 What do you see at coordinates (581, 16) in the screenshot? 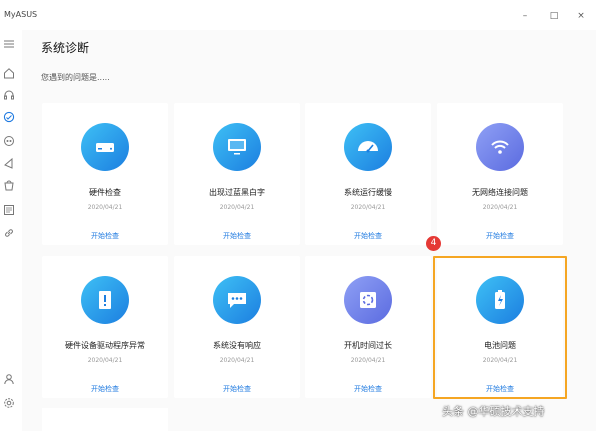
I see `close-button: ×` at bounding box center [581, 16].